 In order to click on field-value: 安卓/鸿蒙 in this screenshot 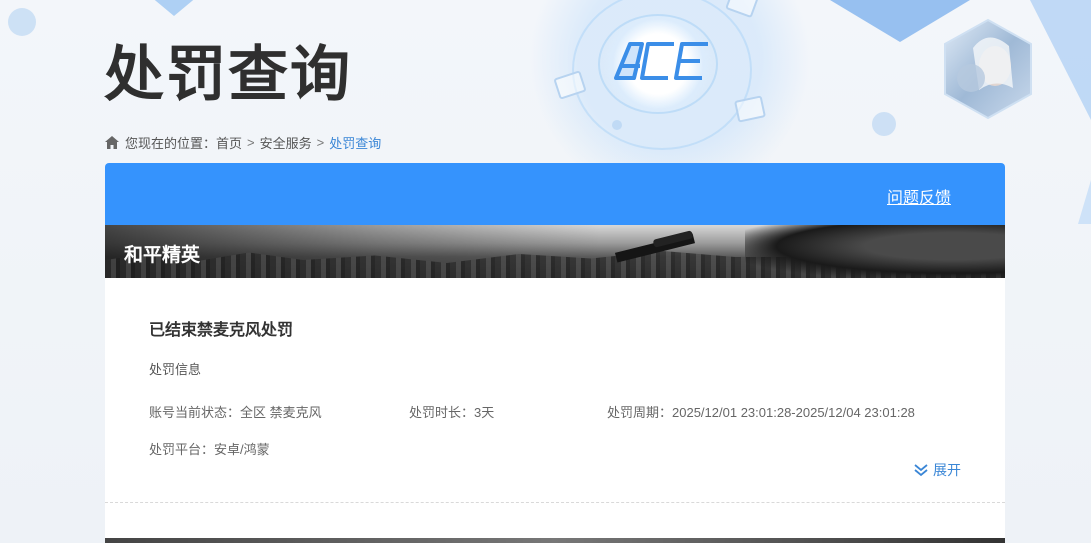, I will do `click(242, 449)`.